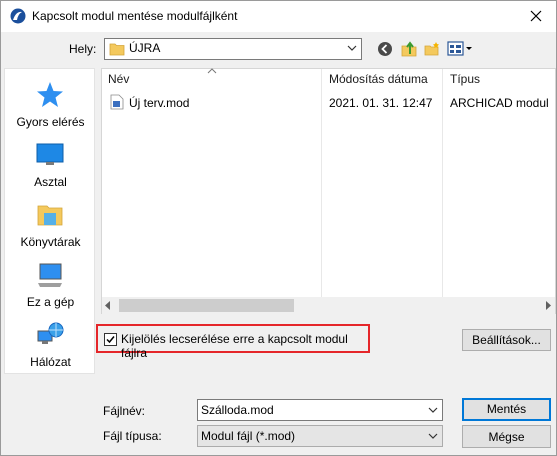 The width and height of the screenshot is (557, 456). Describe the element at coordinates (50, 154) in the screenshot. I see `desktop-icon` at that location.